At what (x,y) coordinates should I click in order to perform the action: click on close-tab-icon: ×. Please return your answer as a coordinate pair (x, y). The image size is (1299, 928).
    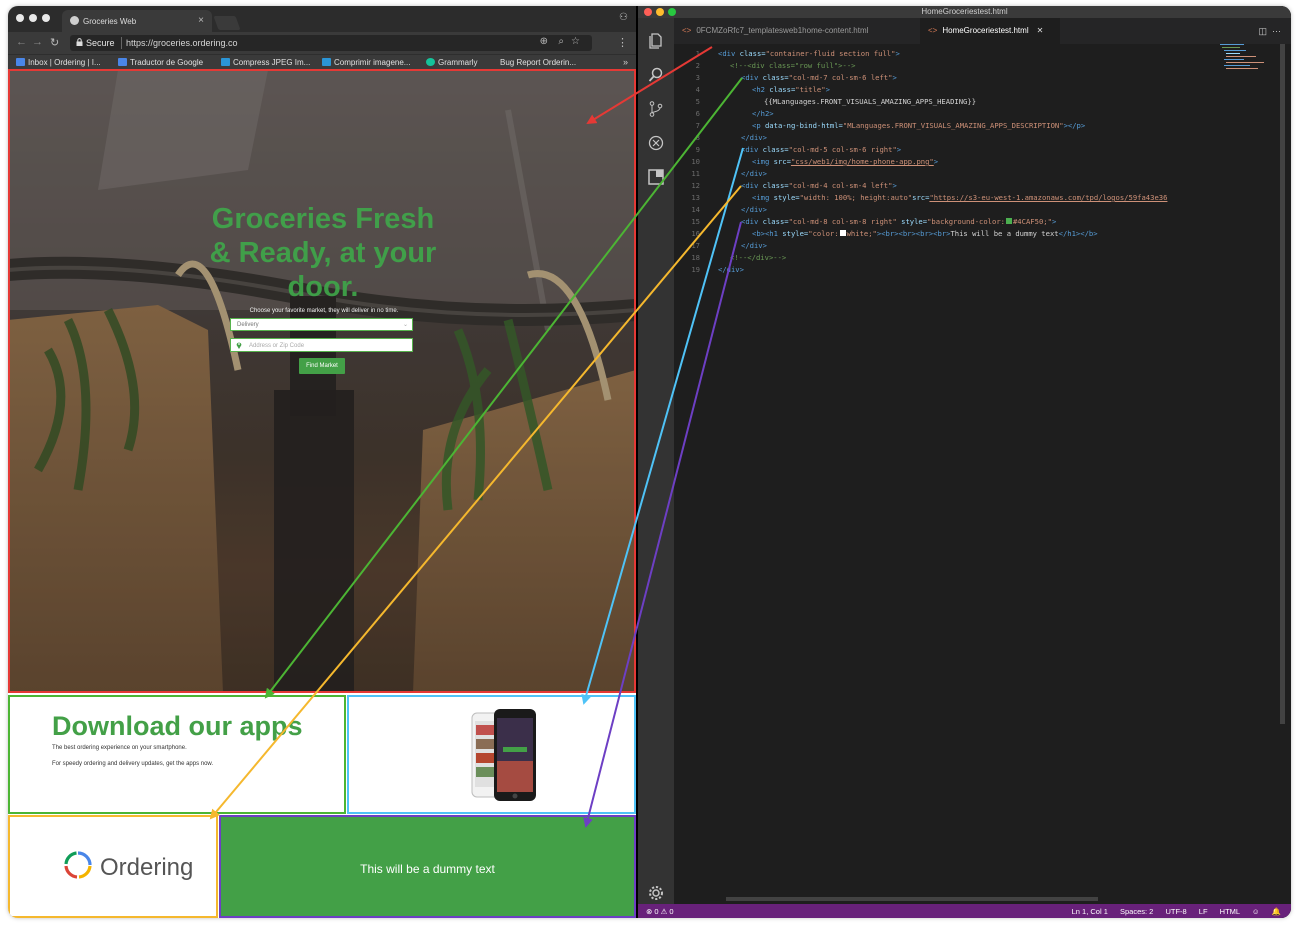
    Looking at the image, I should click on (201, 20).